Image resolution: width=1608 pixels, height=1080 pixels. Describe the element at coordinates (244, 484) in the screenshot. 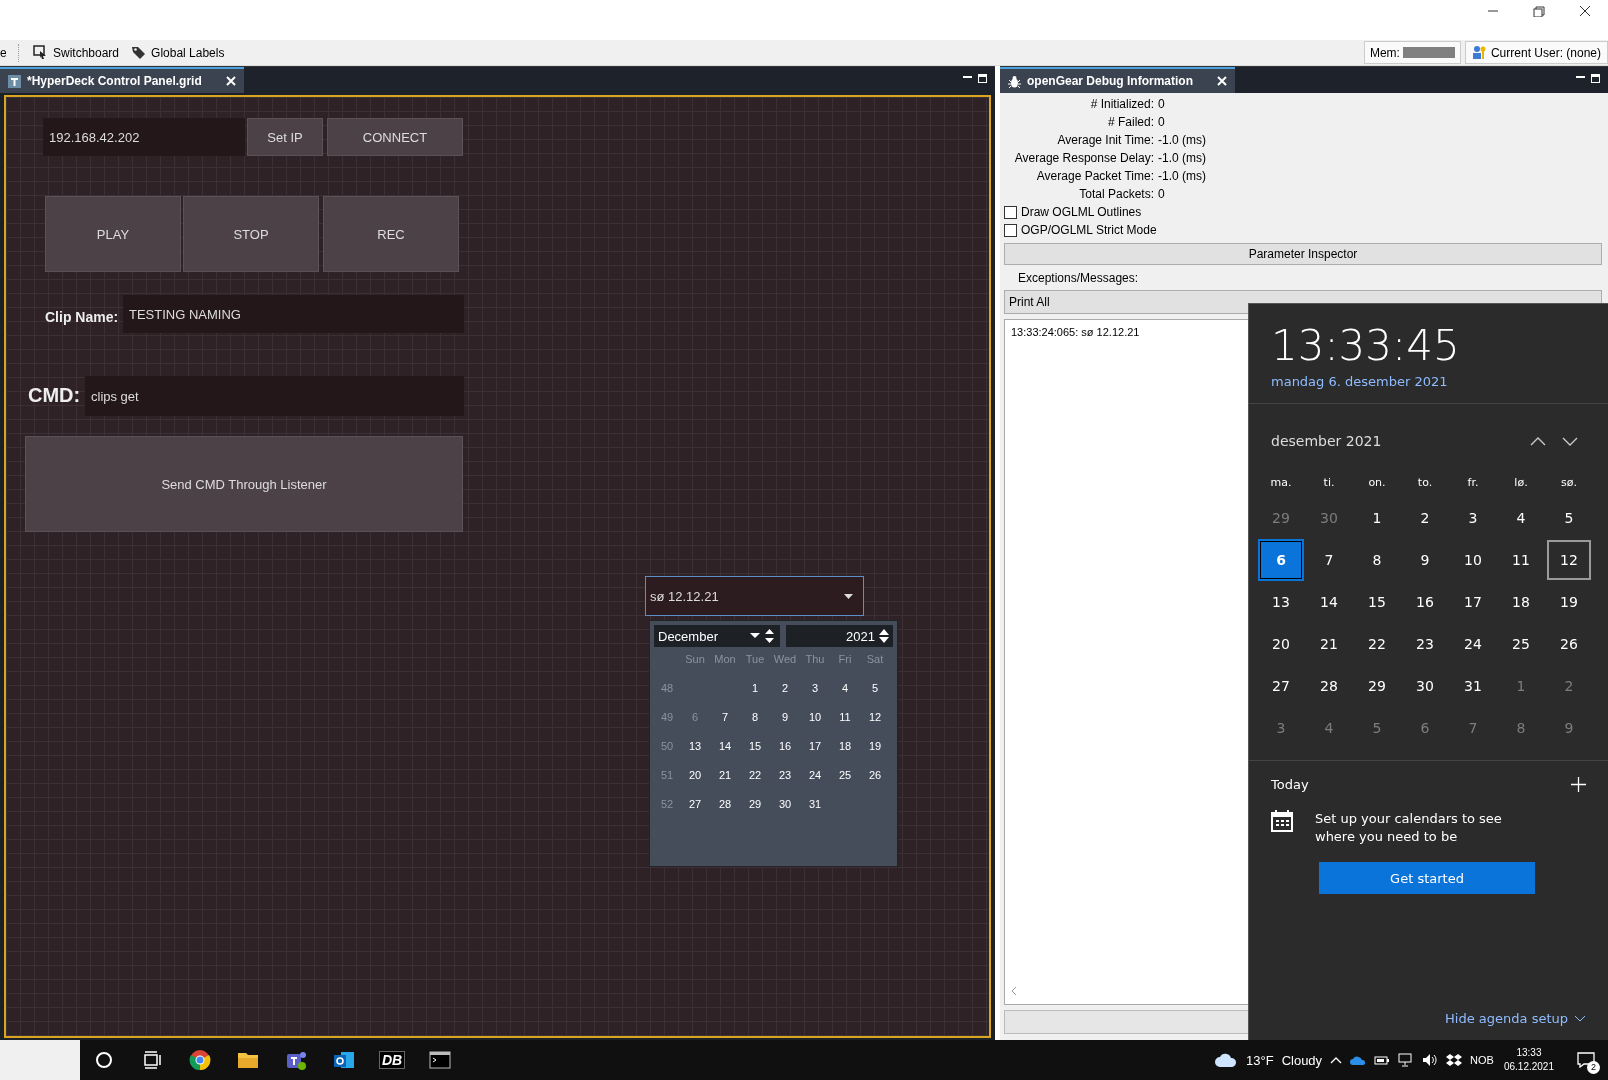

I see `canvas-button: Send CMD Through Listener` at that location.